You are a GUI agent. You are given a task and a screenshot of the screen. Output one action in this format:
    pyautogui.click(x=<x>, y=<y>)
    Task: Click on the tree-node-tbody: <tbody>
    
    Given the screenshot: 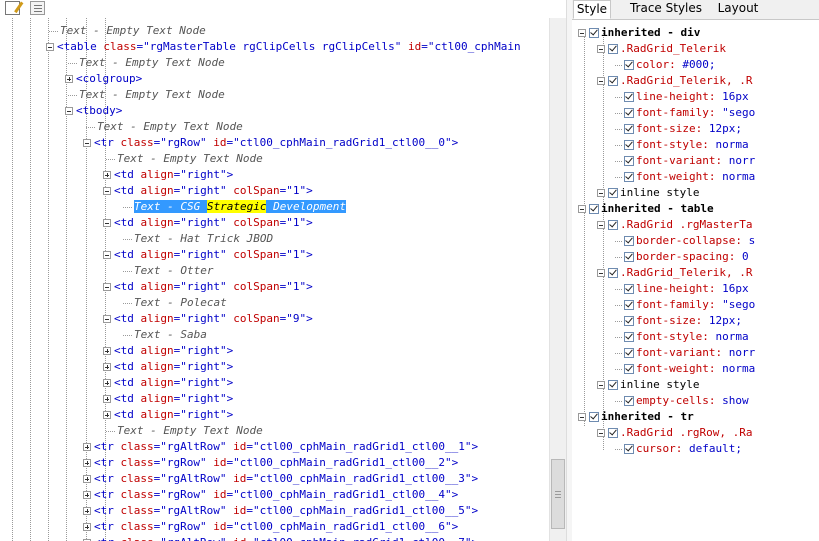 What is the action you would take?
    pyautogui.click(x=93, y=111)
    